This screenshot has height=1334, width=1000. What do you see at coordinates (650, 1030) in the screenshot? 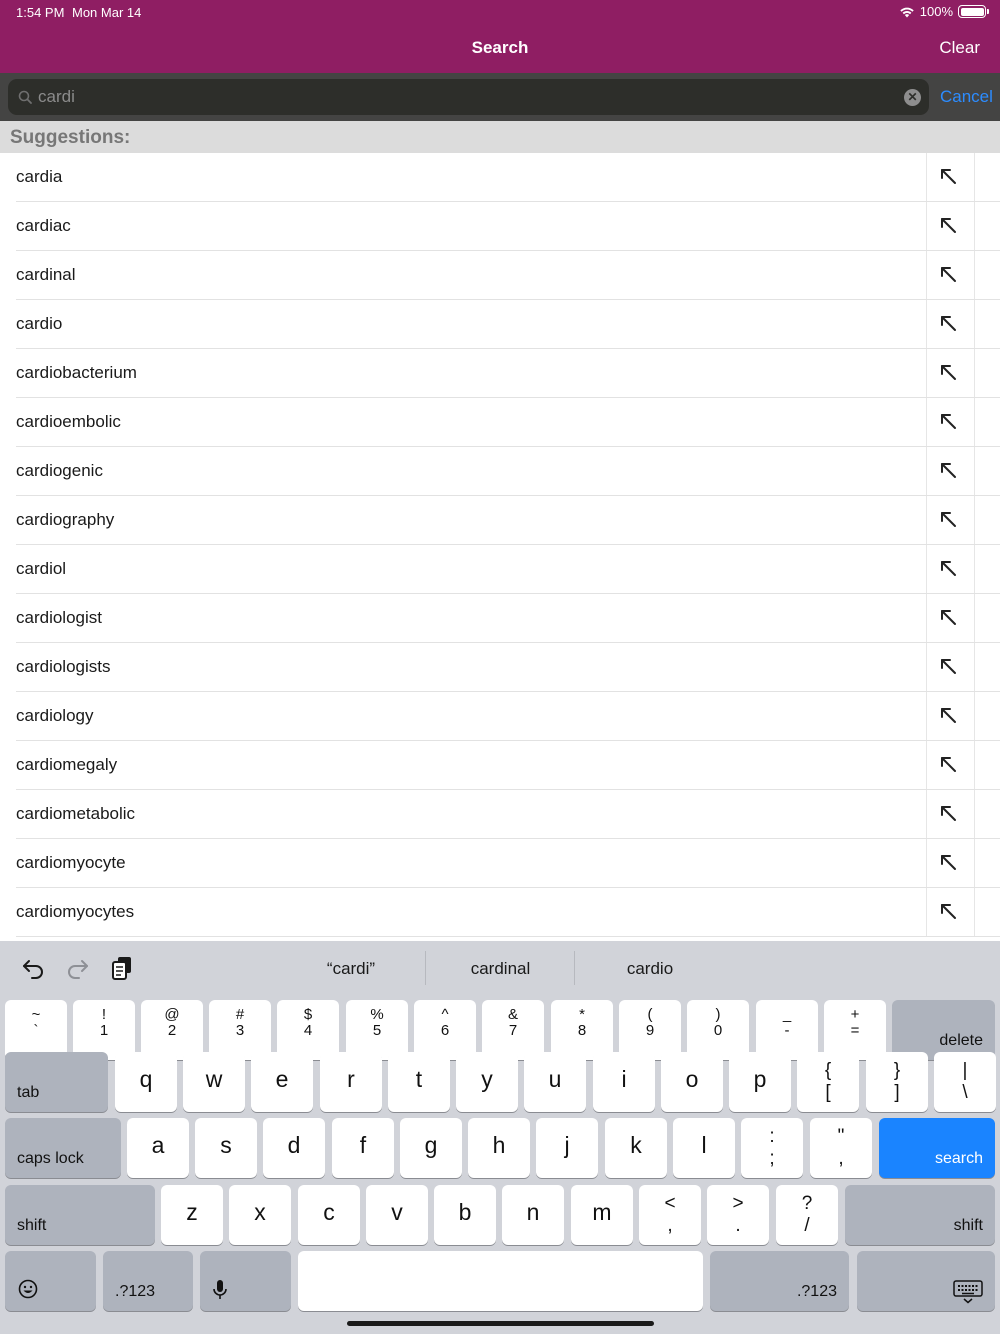
I see `key-number-9: (9` at bounding box center [650, 1030].